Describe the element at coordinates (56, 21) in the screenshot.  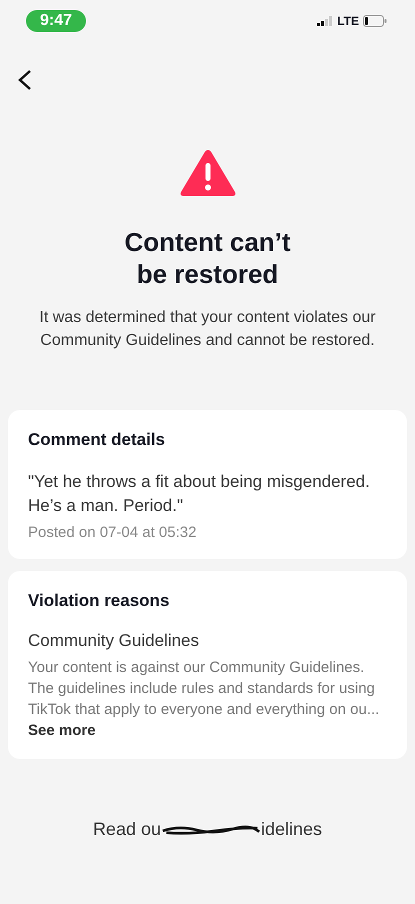
I see `clock-time: 9:47` at that location.